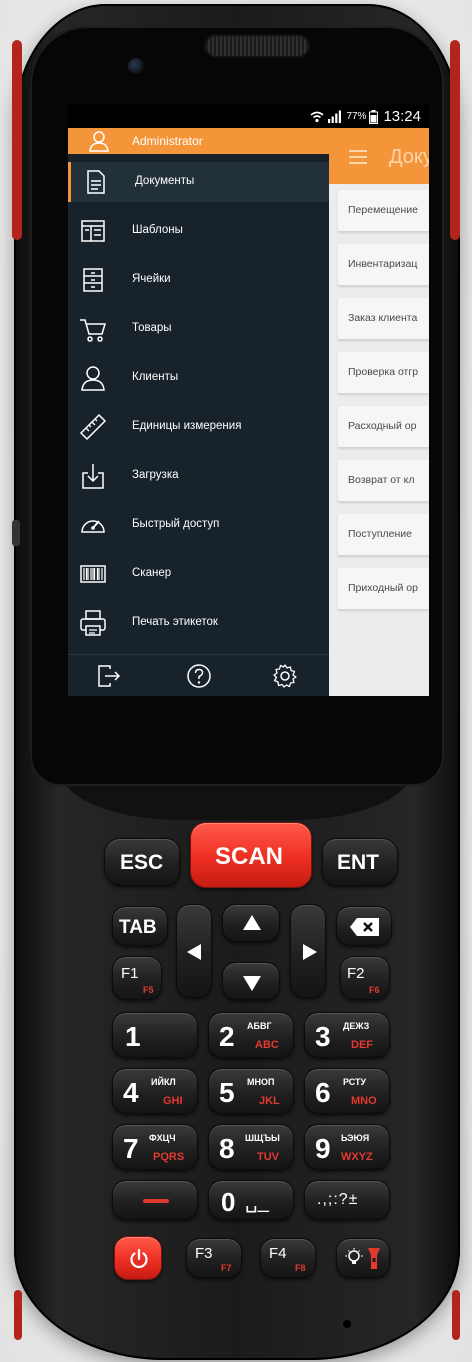 The width and height of the screenshot is (472, 1362). What do you see at coordinates (93, 476) in the screenshot?
I see `download-icon` at bounding box center [93, 476].